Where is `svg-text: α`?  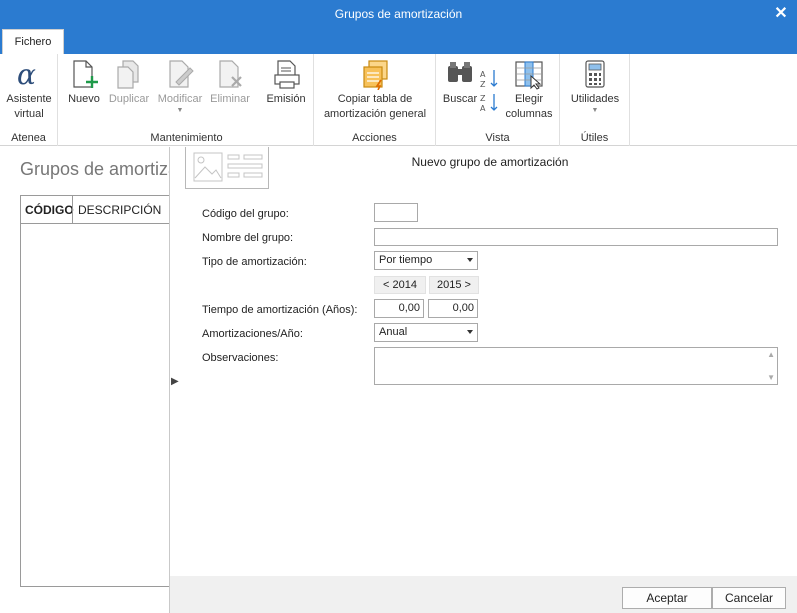
svg-text: α is located at coordinates (26, 74).